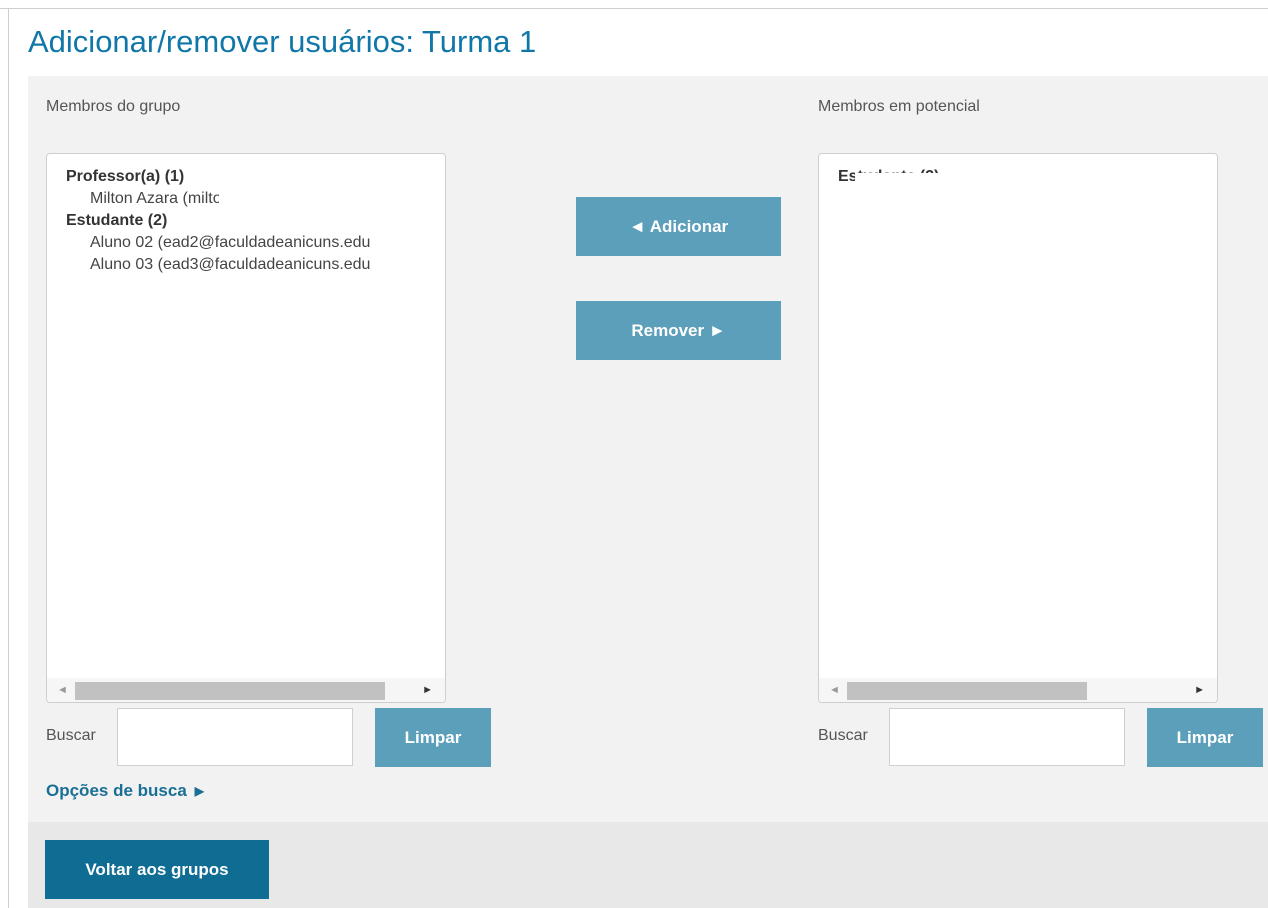  Describe the element at coordinates (246, 243) in the screenshot. I see `list-item: Aluno 02 (ead2@faculdadeanicuns.edu` at that location.